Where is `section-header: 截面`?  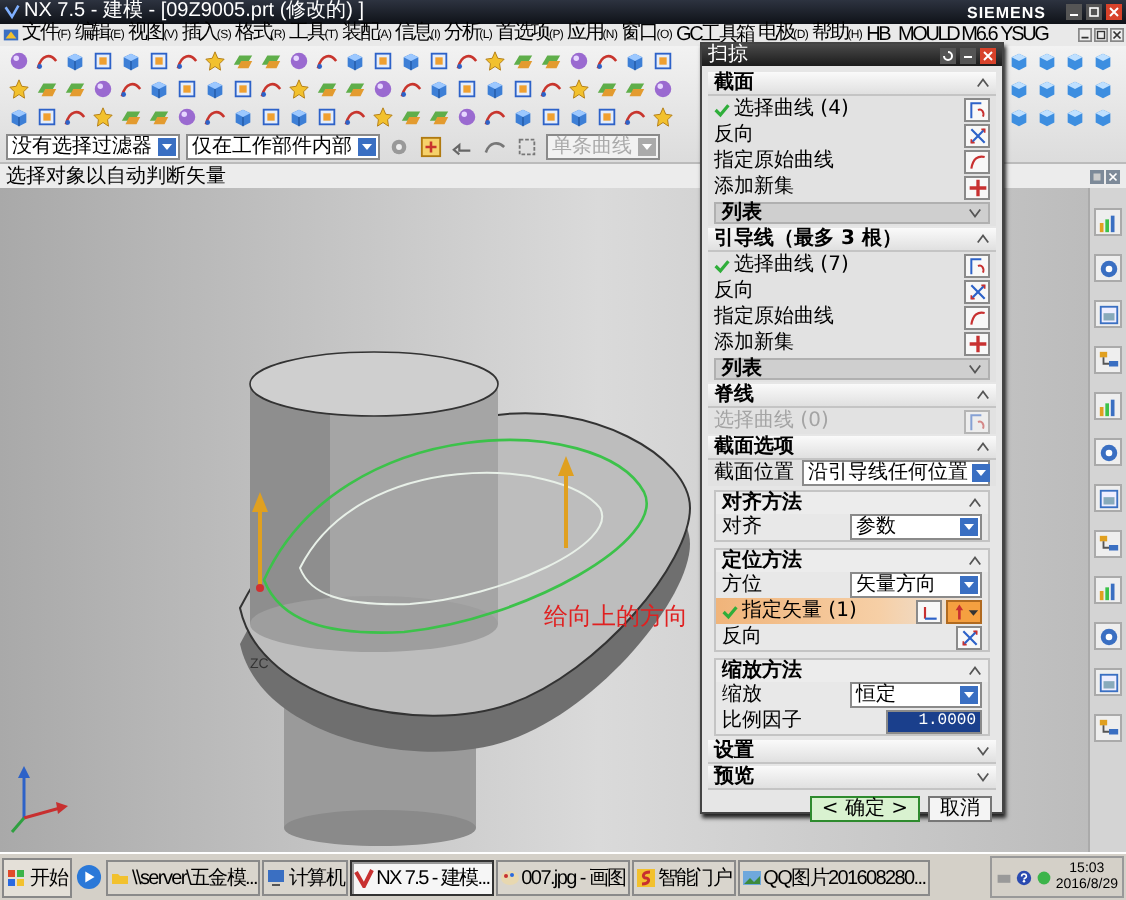
section-header: 截面 is located at coordinates (852, 84).